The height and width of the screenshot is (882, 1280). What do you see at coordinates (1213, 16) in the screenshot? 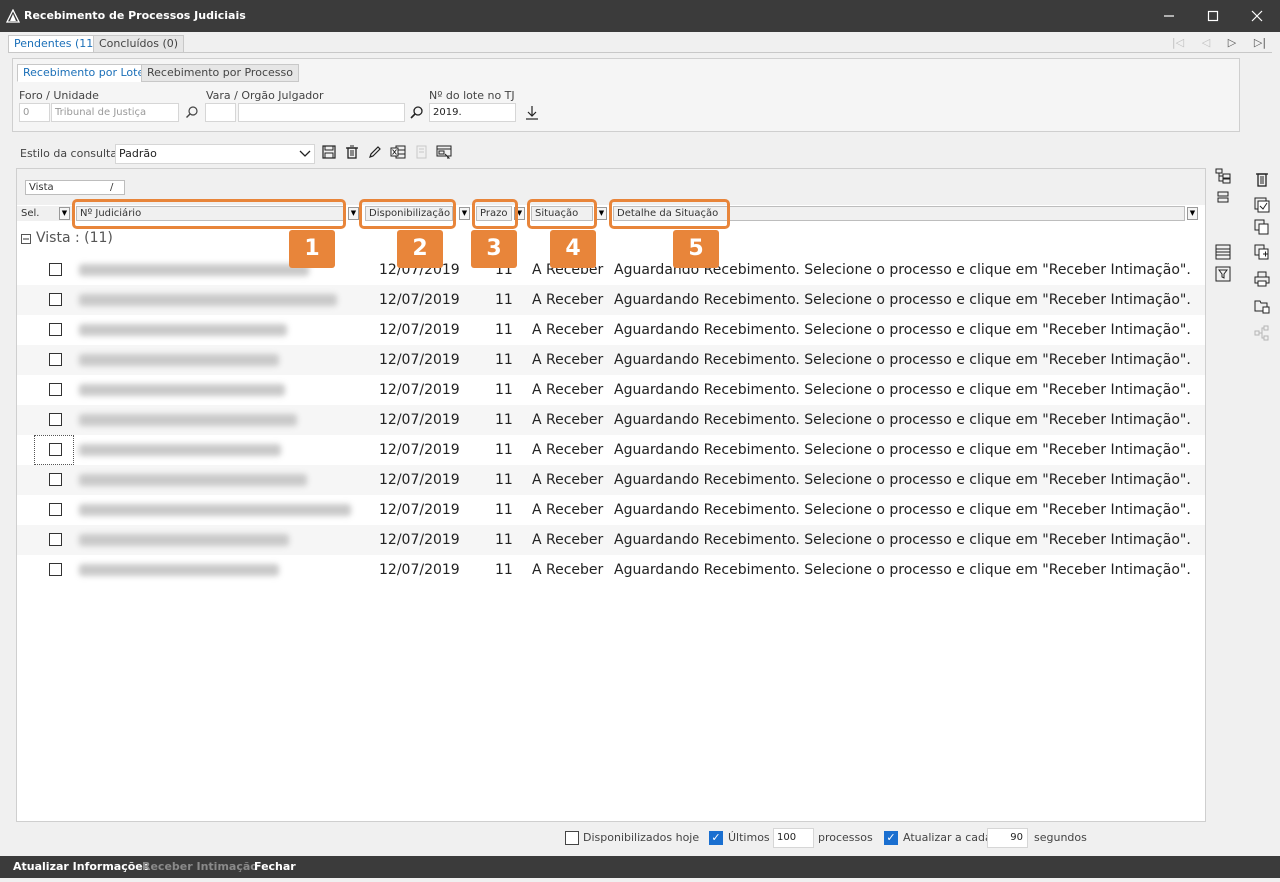
I see `maximize-button` at bounding box center [1213, 16].